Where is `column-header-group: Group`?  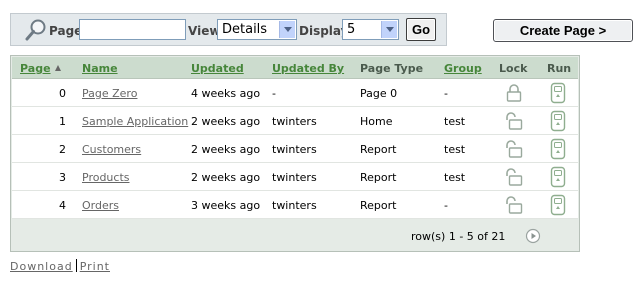
column-header-group: Group is located at coordinates (463, 68).